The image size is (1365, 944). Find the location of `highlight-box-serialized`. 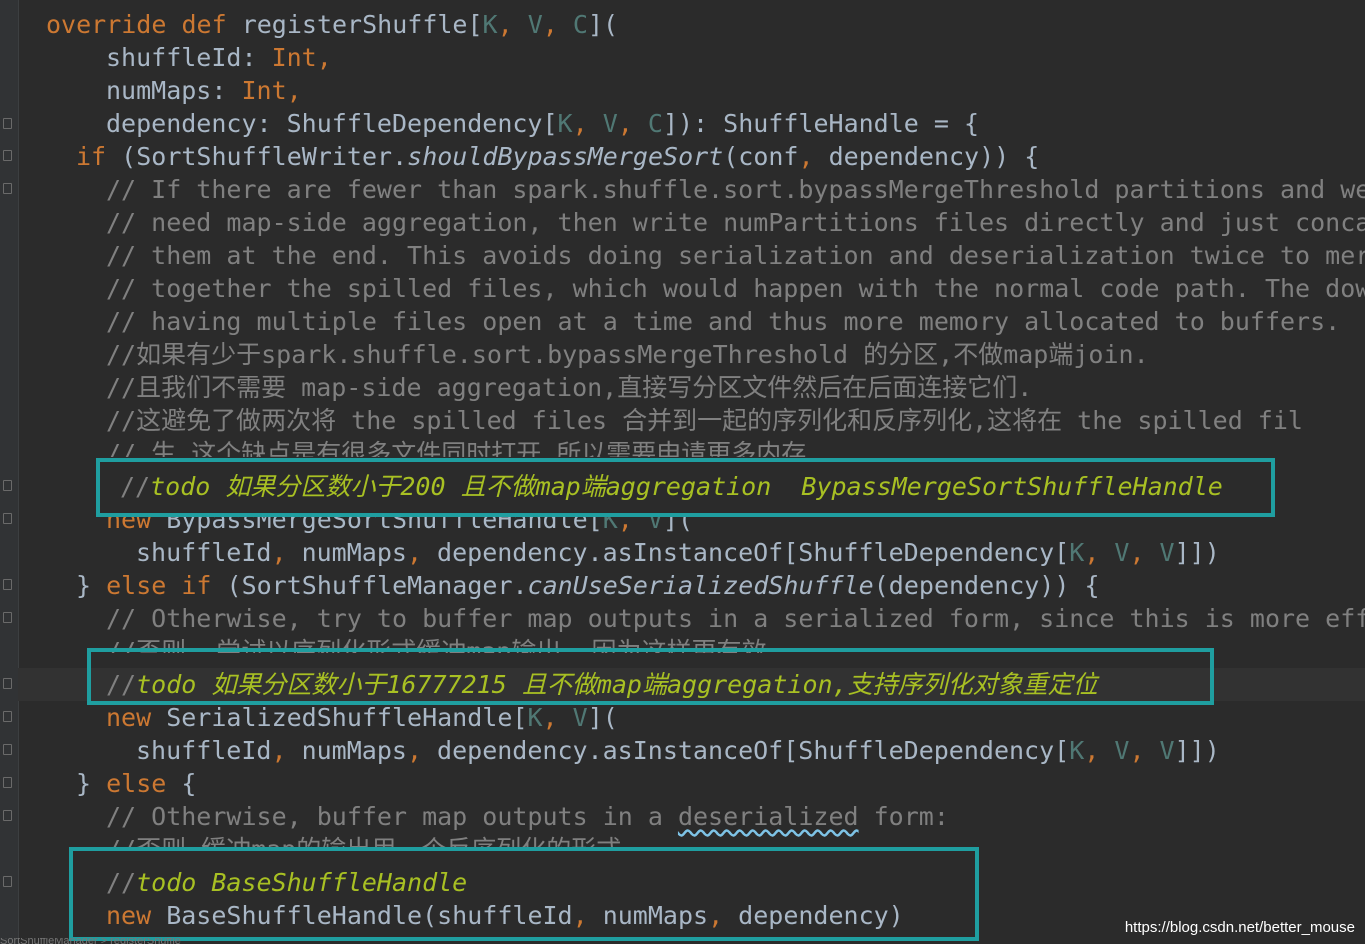

highlight-box-serialized is located at coordinates (650, 676).